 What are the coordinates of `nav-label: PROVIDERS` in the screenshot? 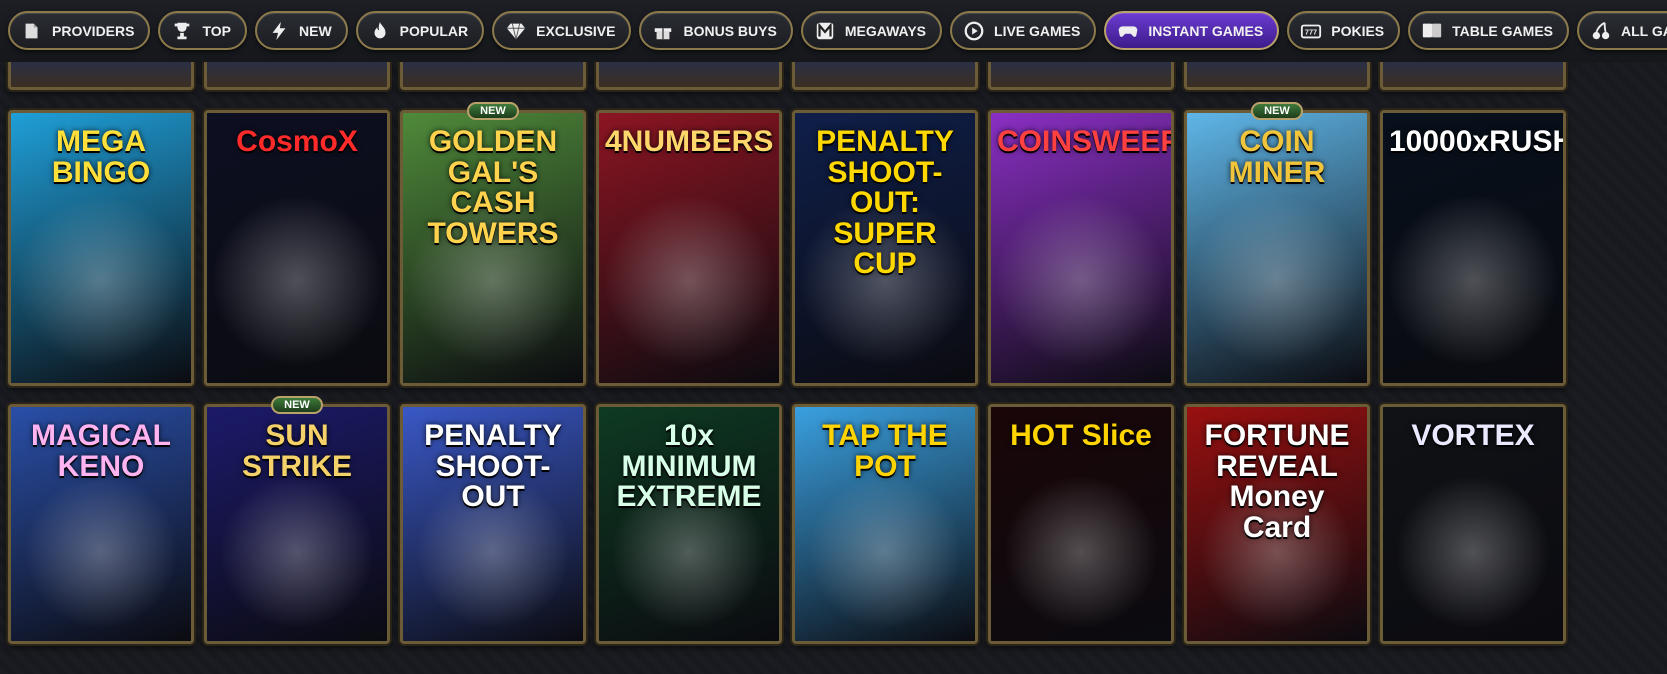 It's located at (93, 30).